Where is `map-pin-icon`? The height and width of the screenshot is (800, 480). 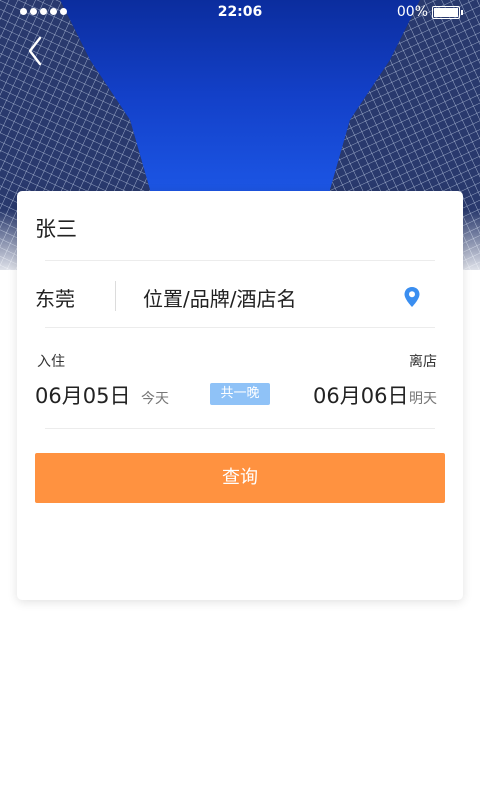 map-pin-icon is located at coordinates (412, 297).